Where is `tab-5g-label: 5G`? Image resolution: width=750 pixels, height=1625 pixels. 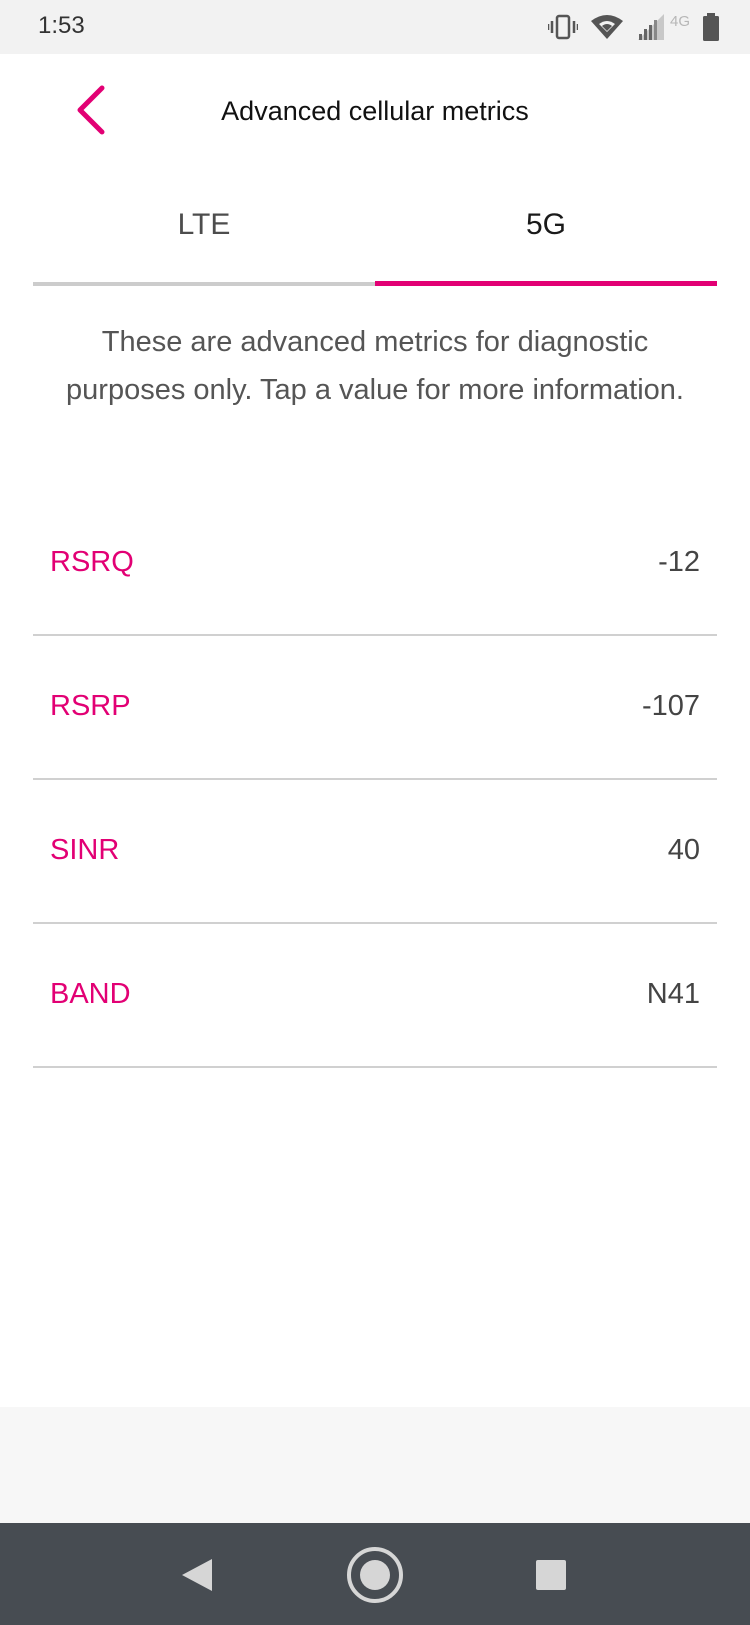 tab-5g-label: 5G is located at coordinates (546, 224).